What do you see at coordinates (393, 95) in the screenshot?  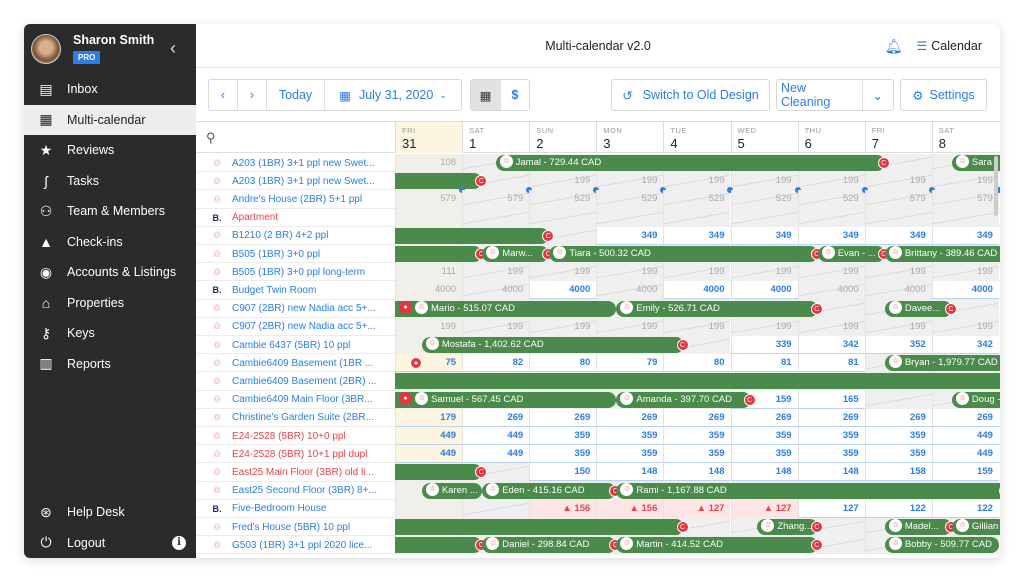 I see `date-picker: ▦ July 31, 2020 ⌄` at bounding box center [393, 95].